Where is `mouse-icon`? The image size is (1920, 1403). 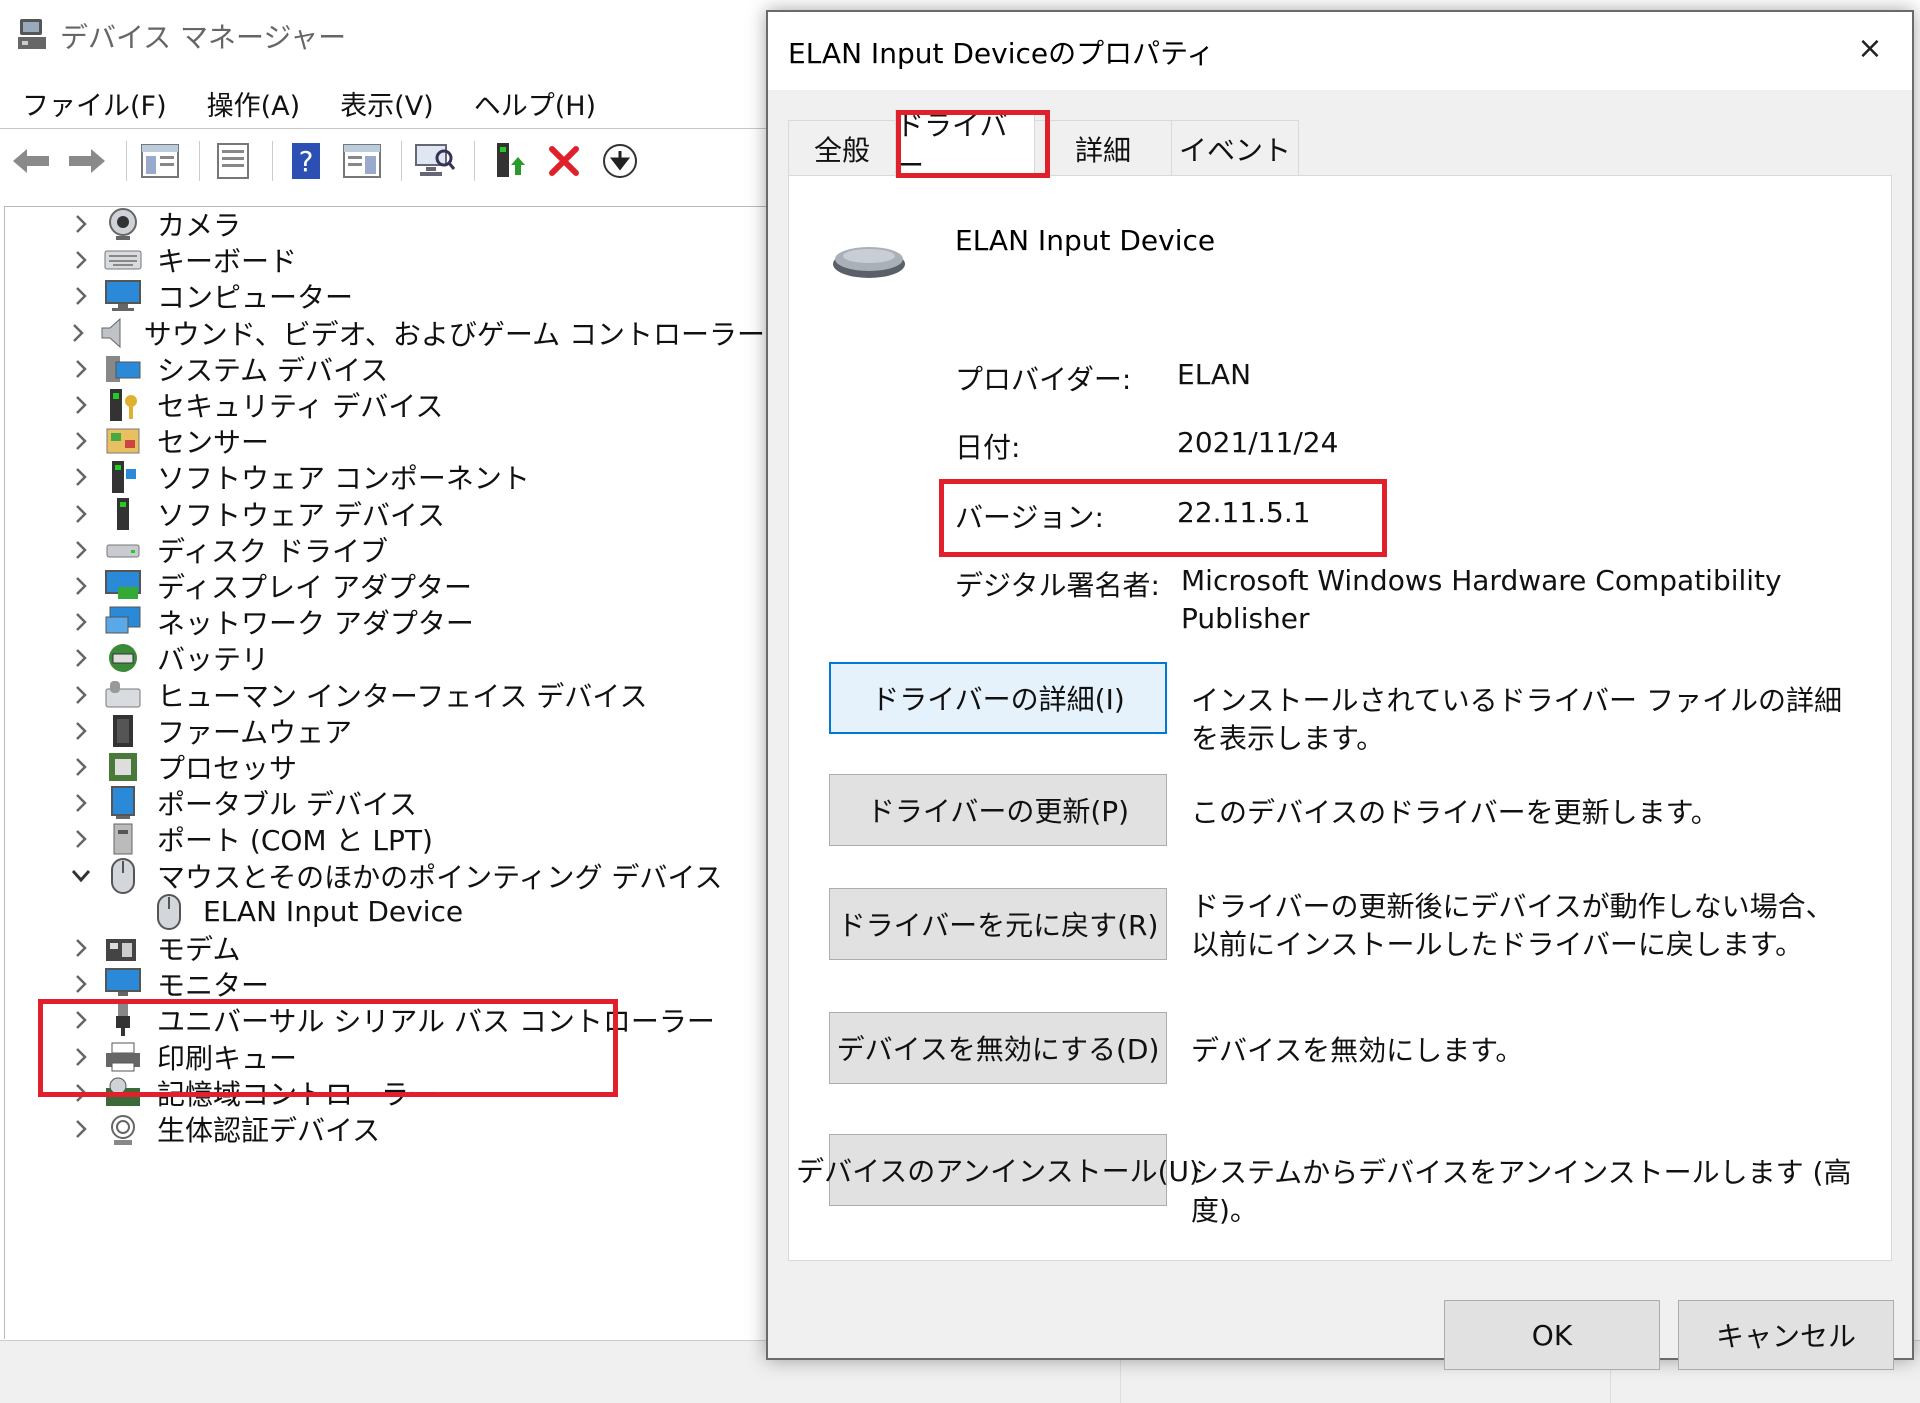 mouse-icon is located at coordinates (869, 262).